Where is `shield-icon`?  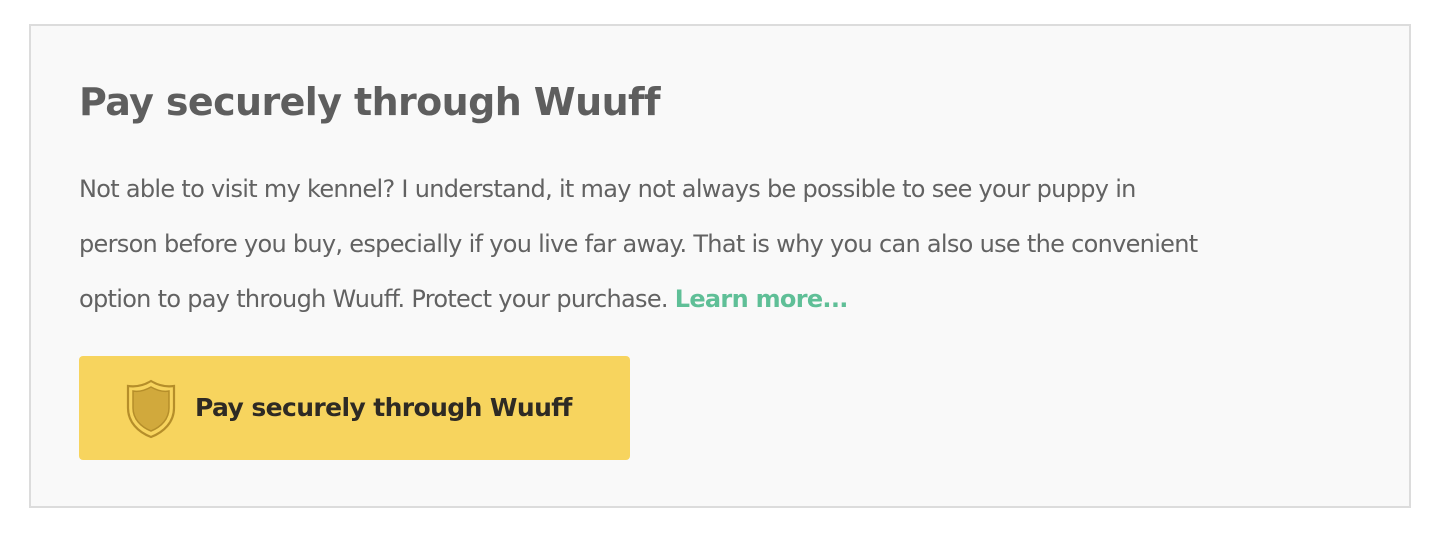 shield-icon is located at coordinates (151, 409).